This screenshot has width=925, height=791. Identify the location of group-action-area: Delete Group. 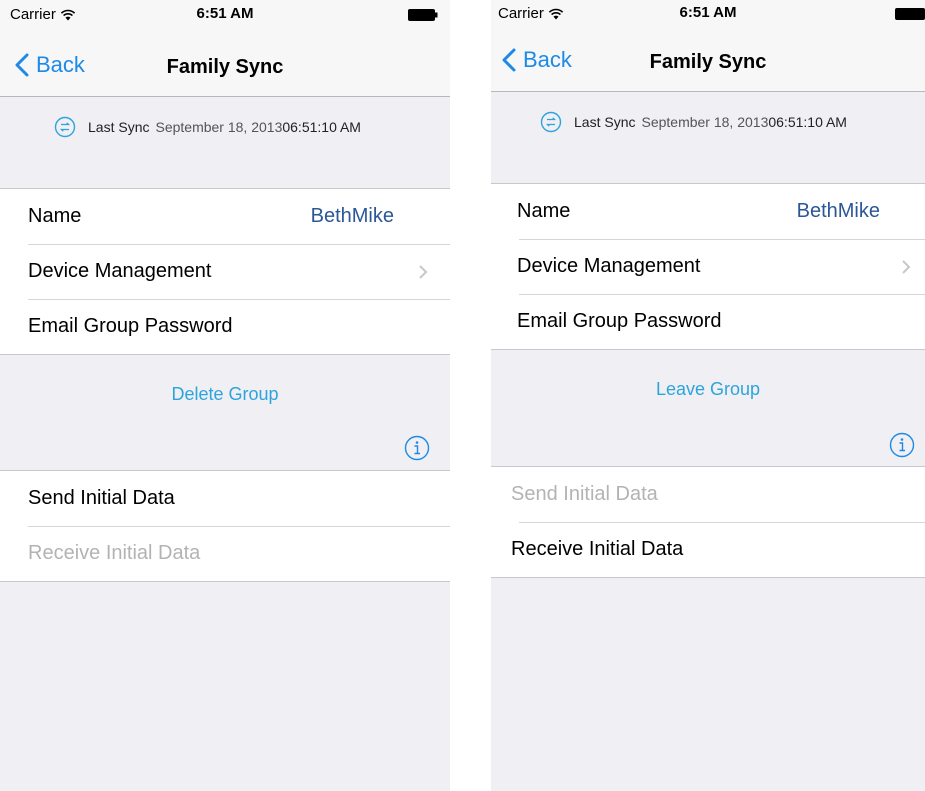
(225, 413).